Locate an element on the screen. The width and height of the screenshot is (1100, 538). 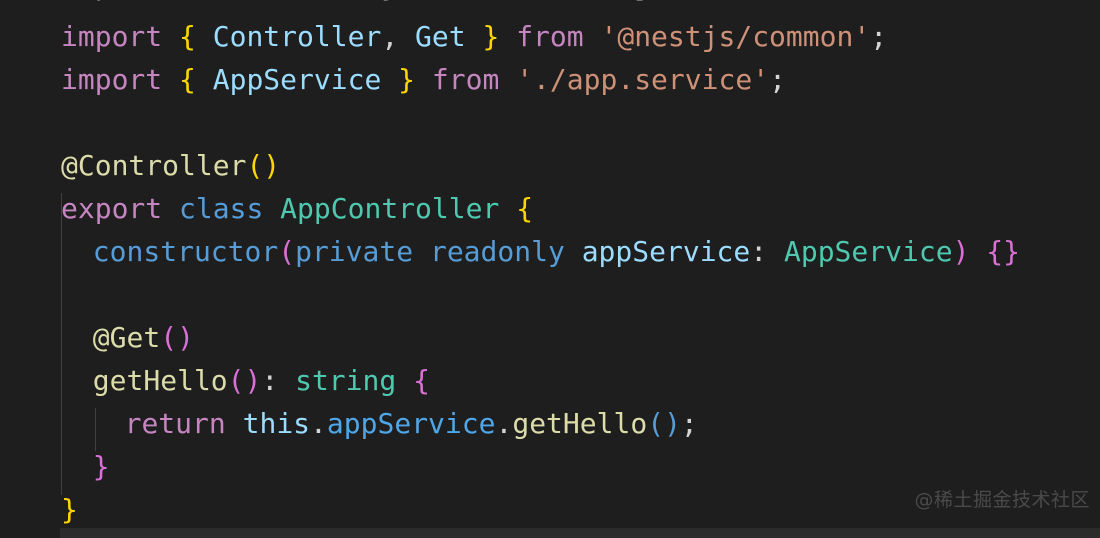
code-line: getHello(): string { is located at coordinates (261, 380).